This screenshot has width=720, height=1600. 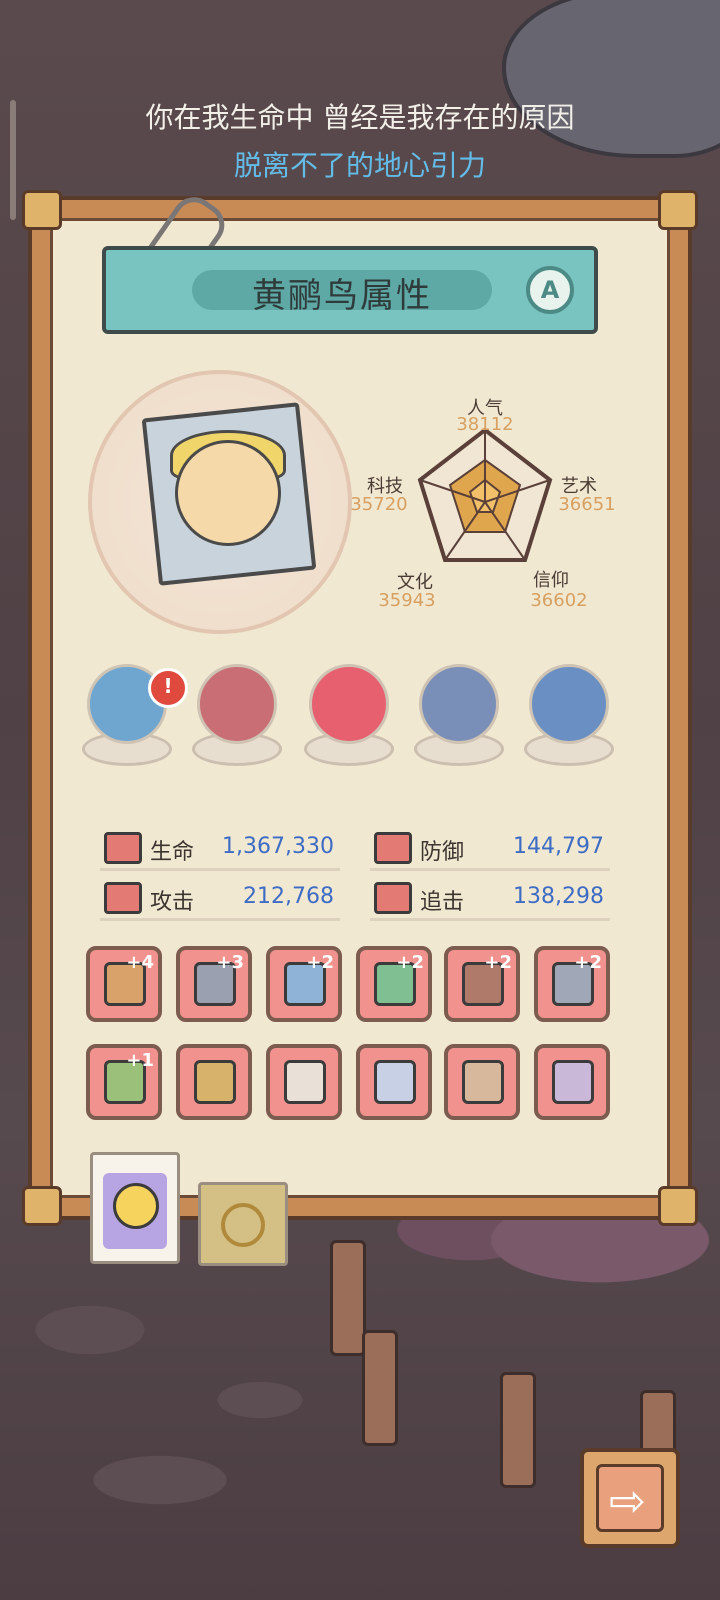 What do you see at coordinates (219, 898) in the screenshot?
I see `stat-row-attack: 攻击 212,768` at bounding box center [219, 898].